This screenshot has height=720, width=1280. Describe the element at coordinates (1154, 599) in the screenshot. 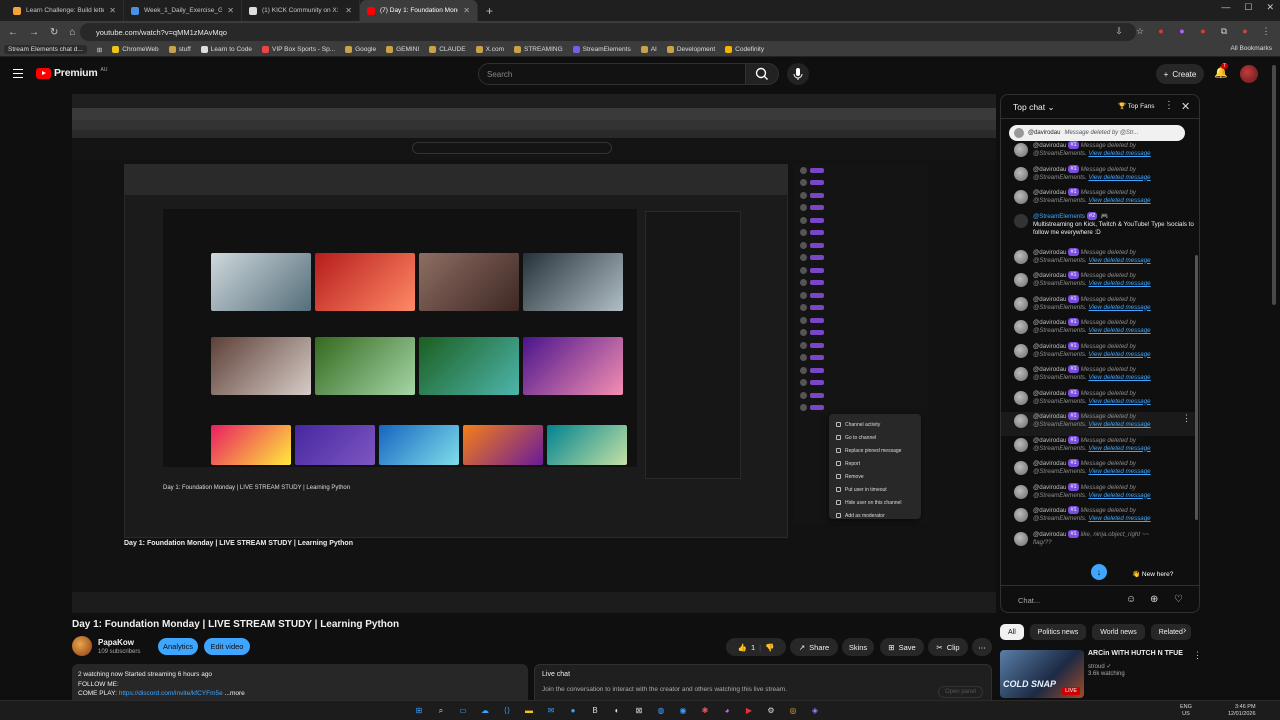

I see `super-chat-icon: ⊕` at that location.